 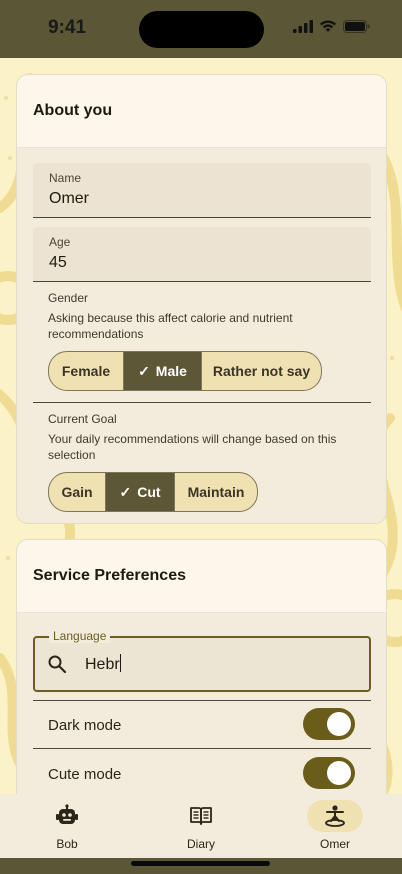 What do you see at coordinates (202, 190) in the screenshot?
I see `name-field: Name Omer` at bounding box center [202, 190].